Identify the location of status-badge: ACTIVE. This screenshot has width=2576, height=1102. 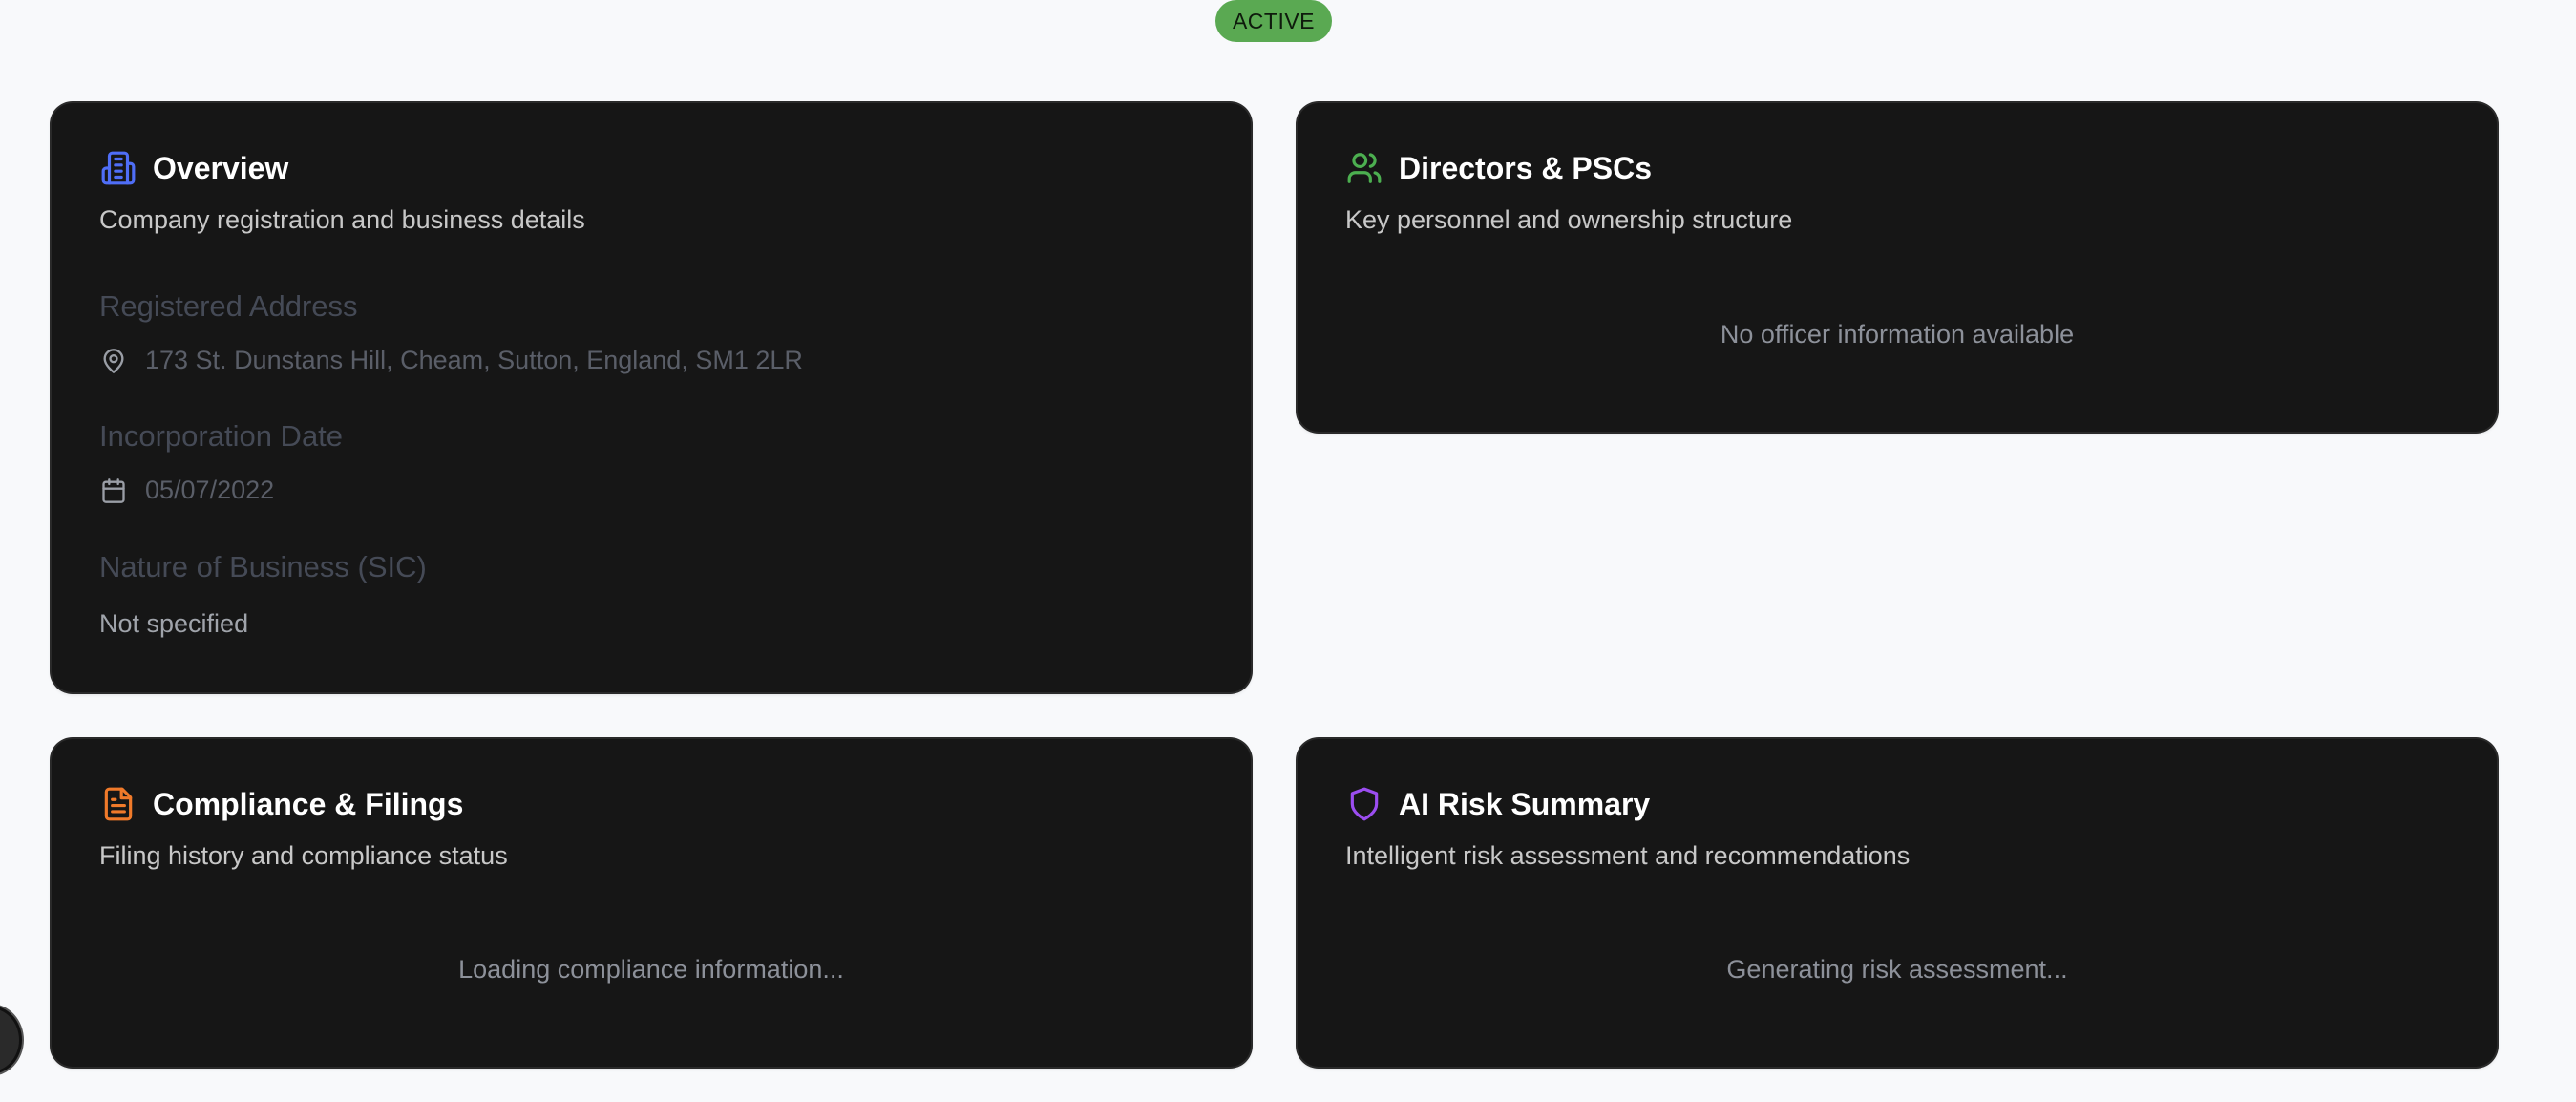
(1273, 21).